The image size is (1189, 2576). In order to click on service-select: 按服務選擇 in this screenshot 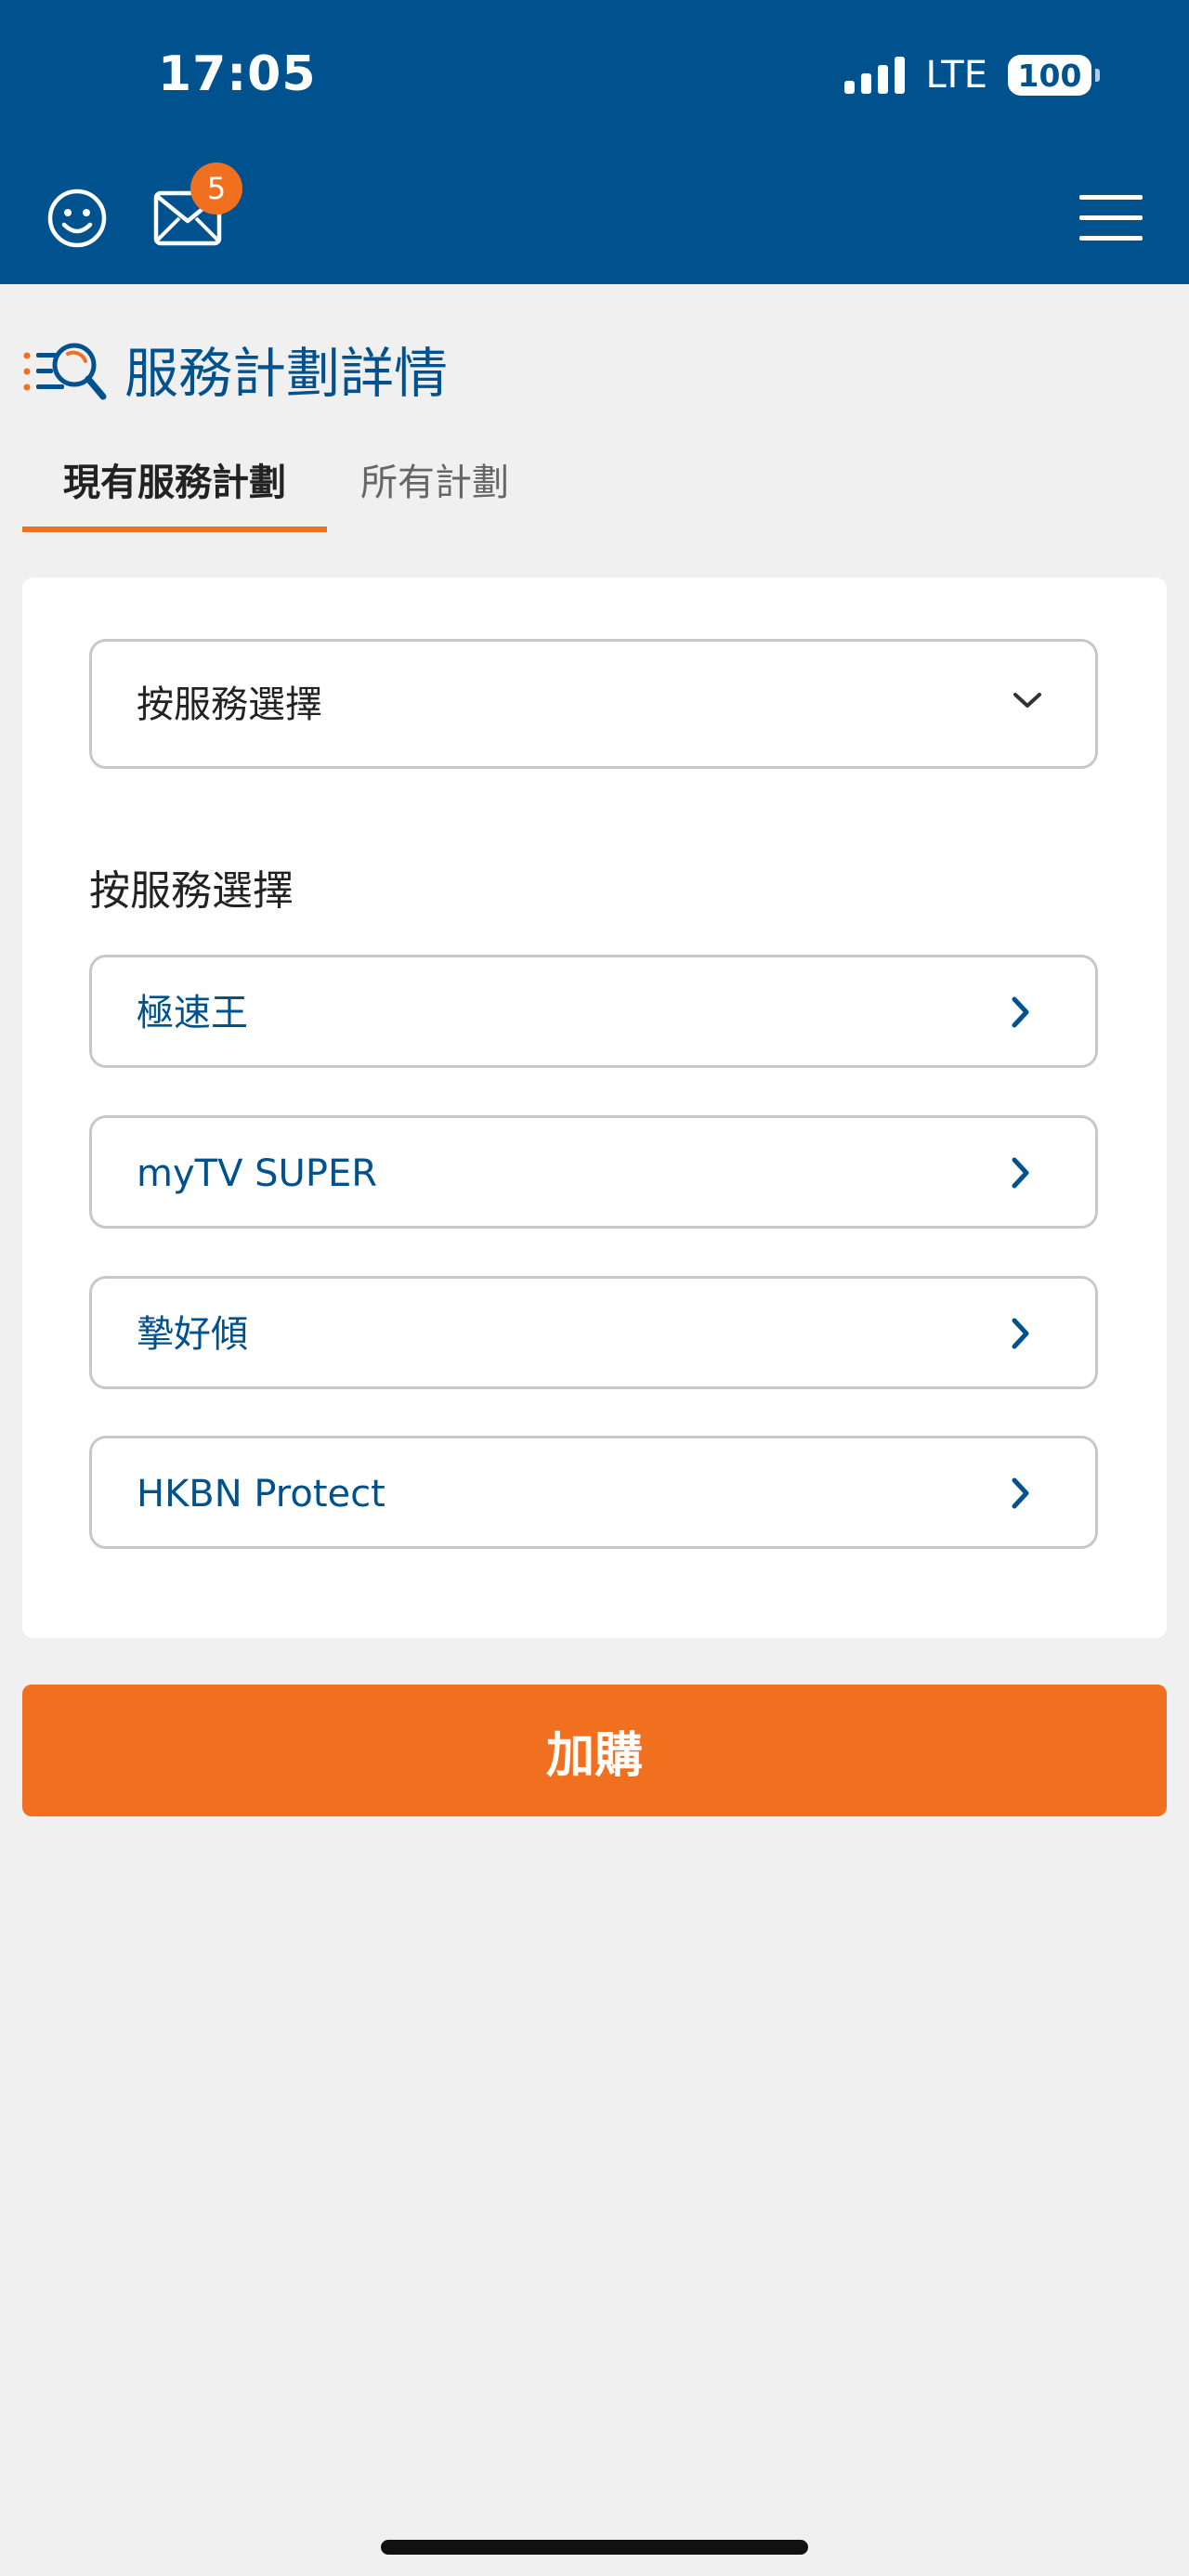, I will do `click(593, 704)`.